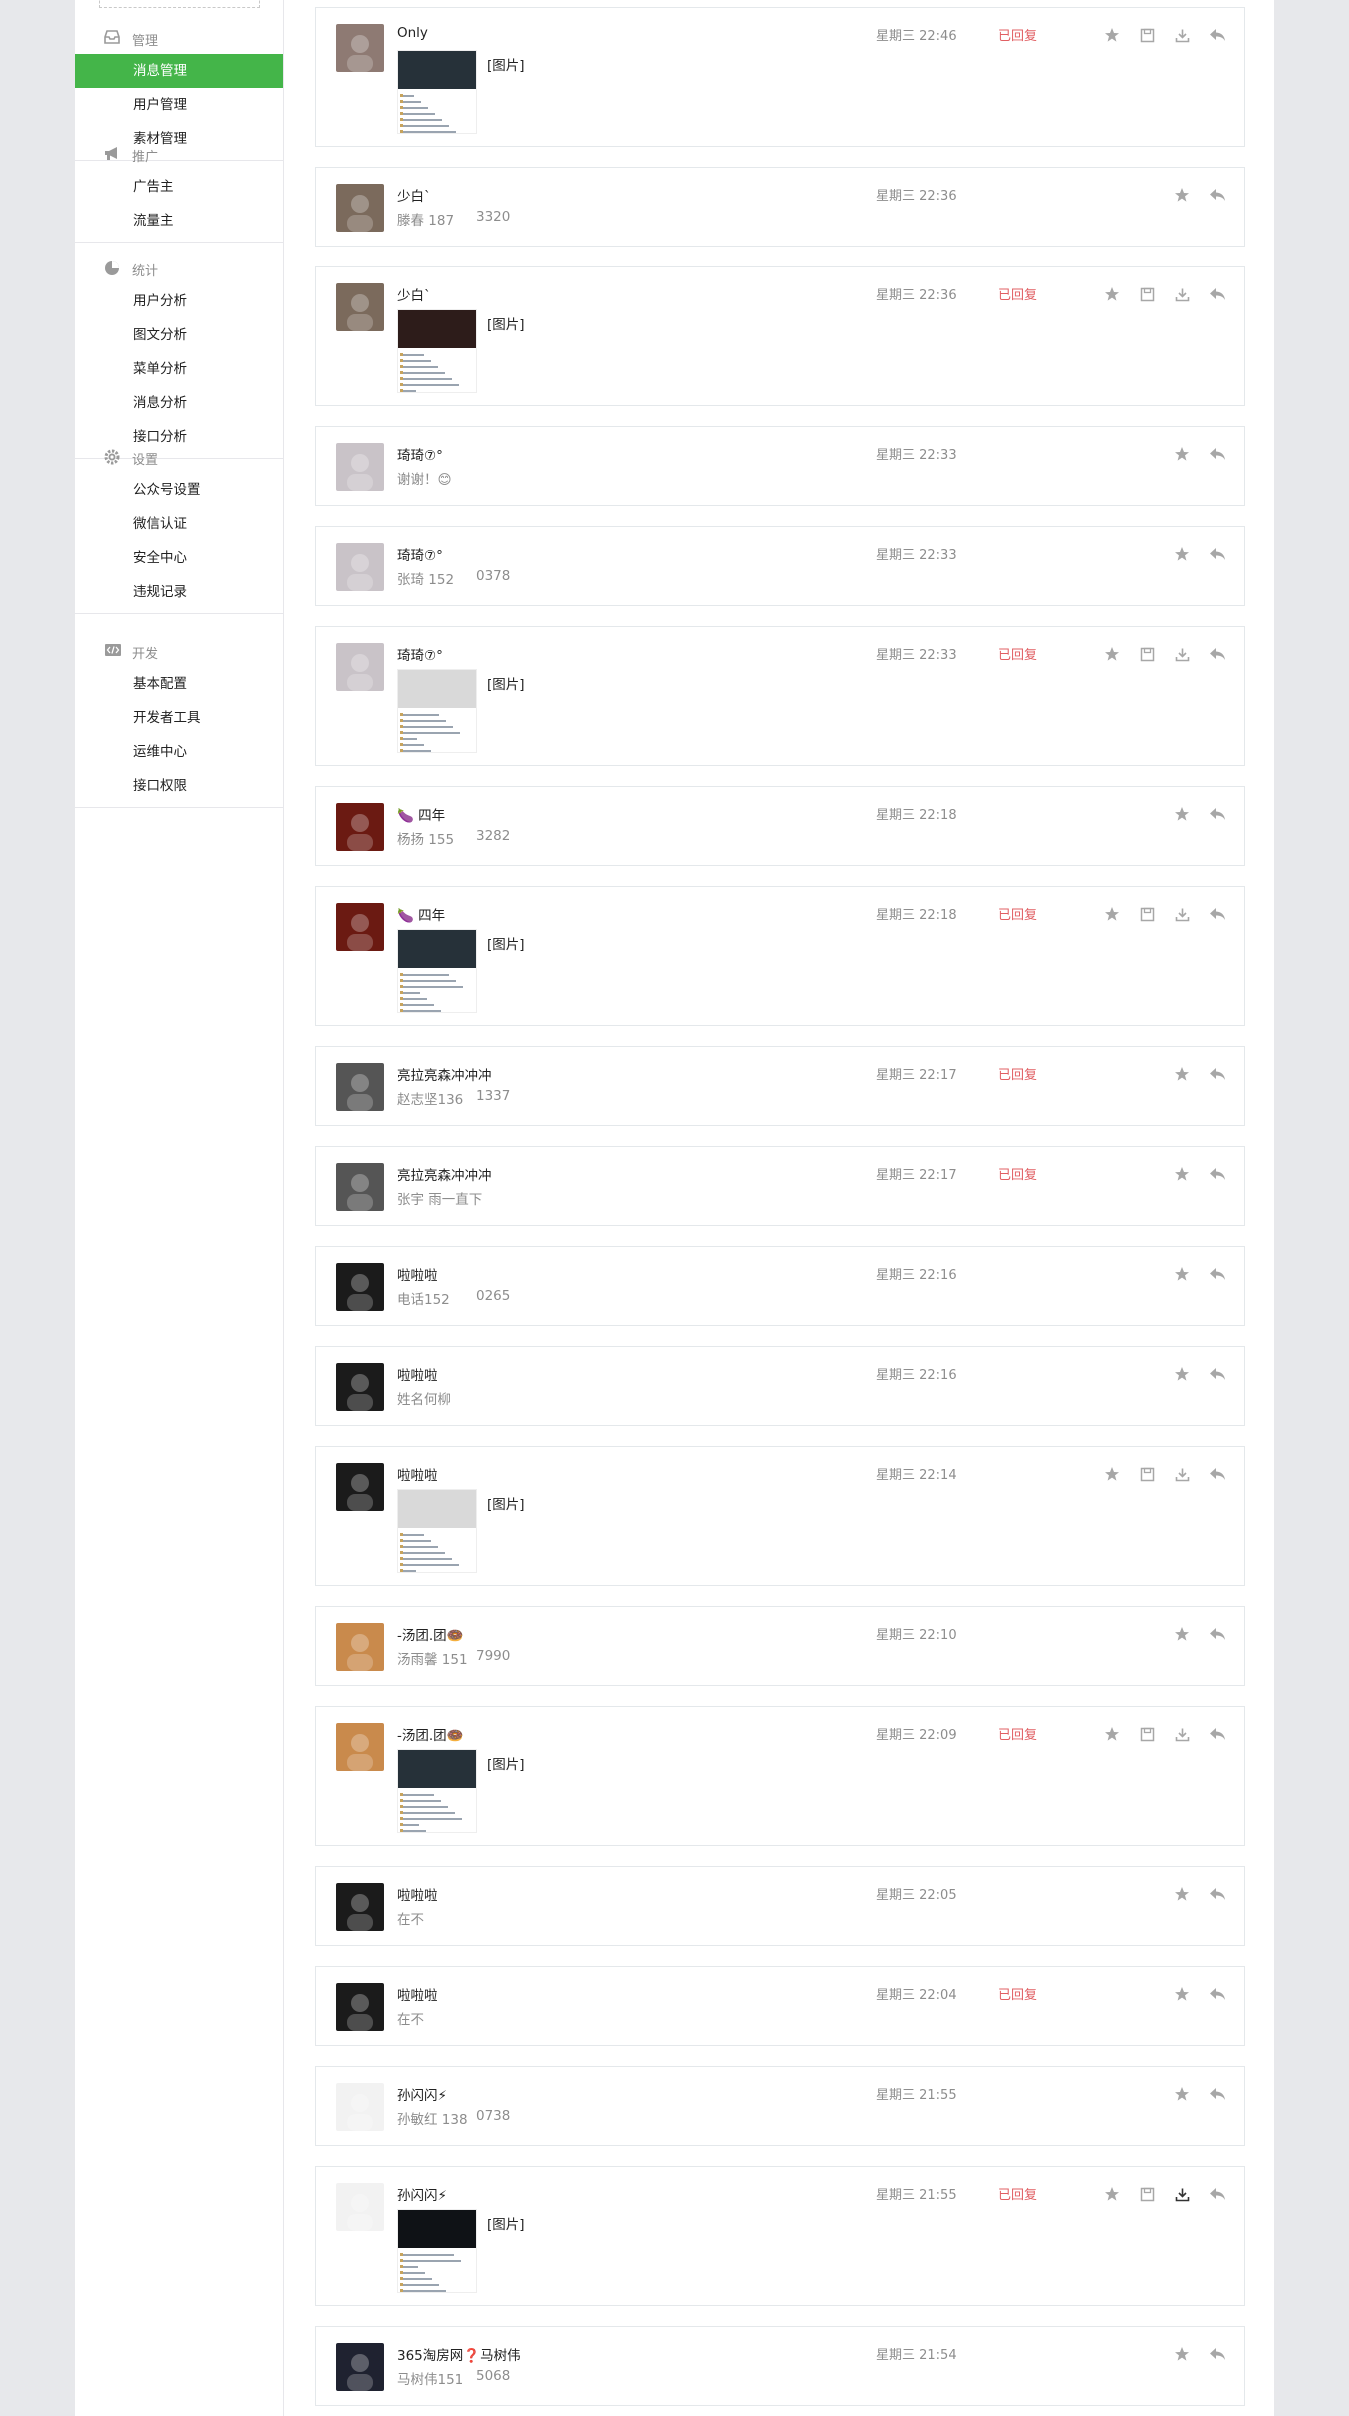 This screenshot has height=2416, width=1349. Describe the element at coordinates (179, 187) in the screenshot. I see `sidebar-item: 广告主` at that location.